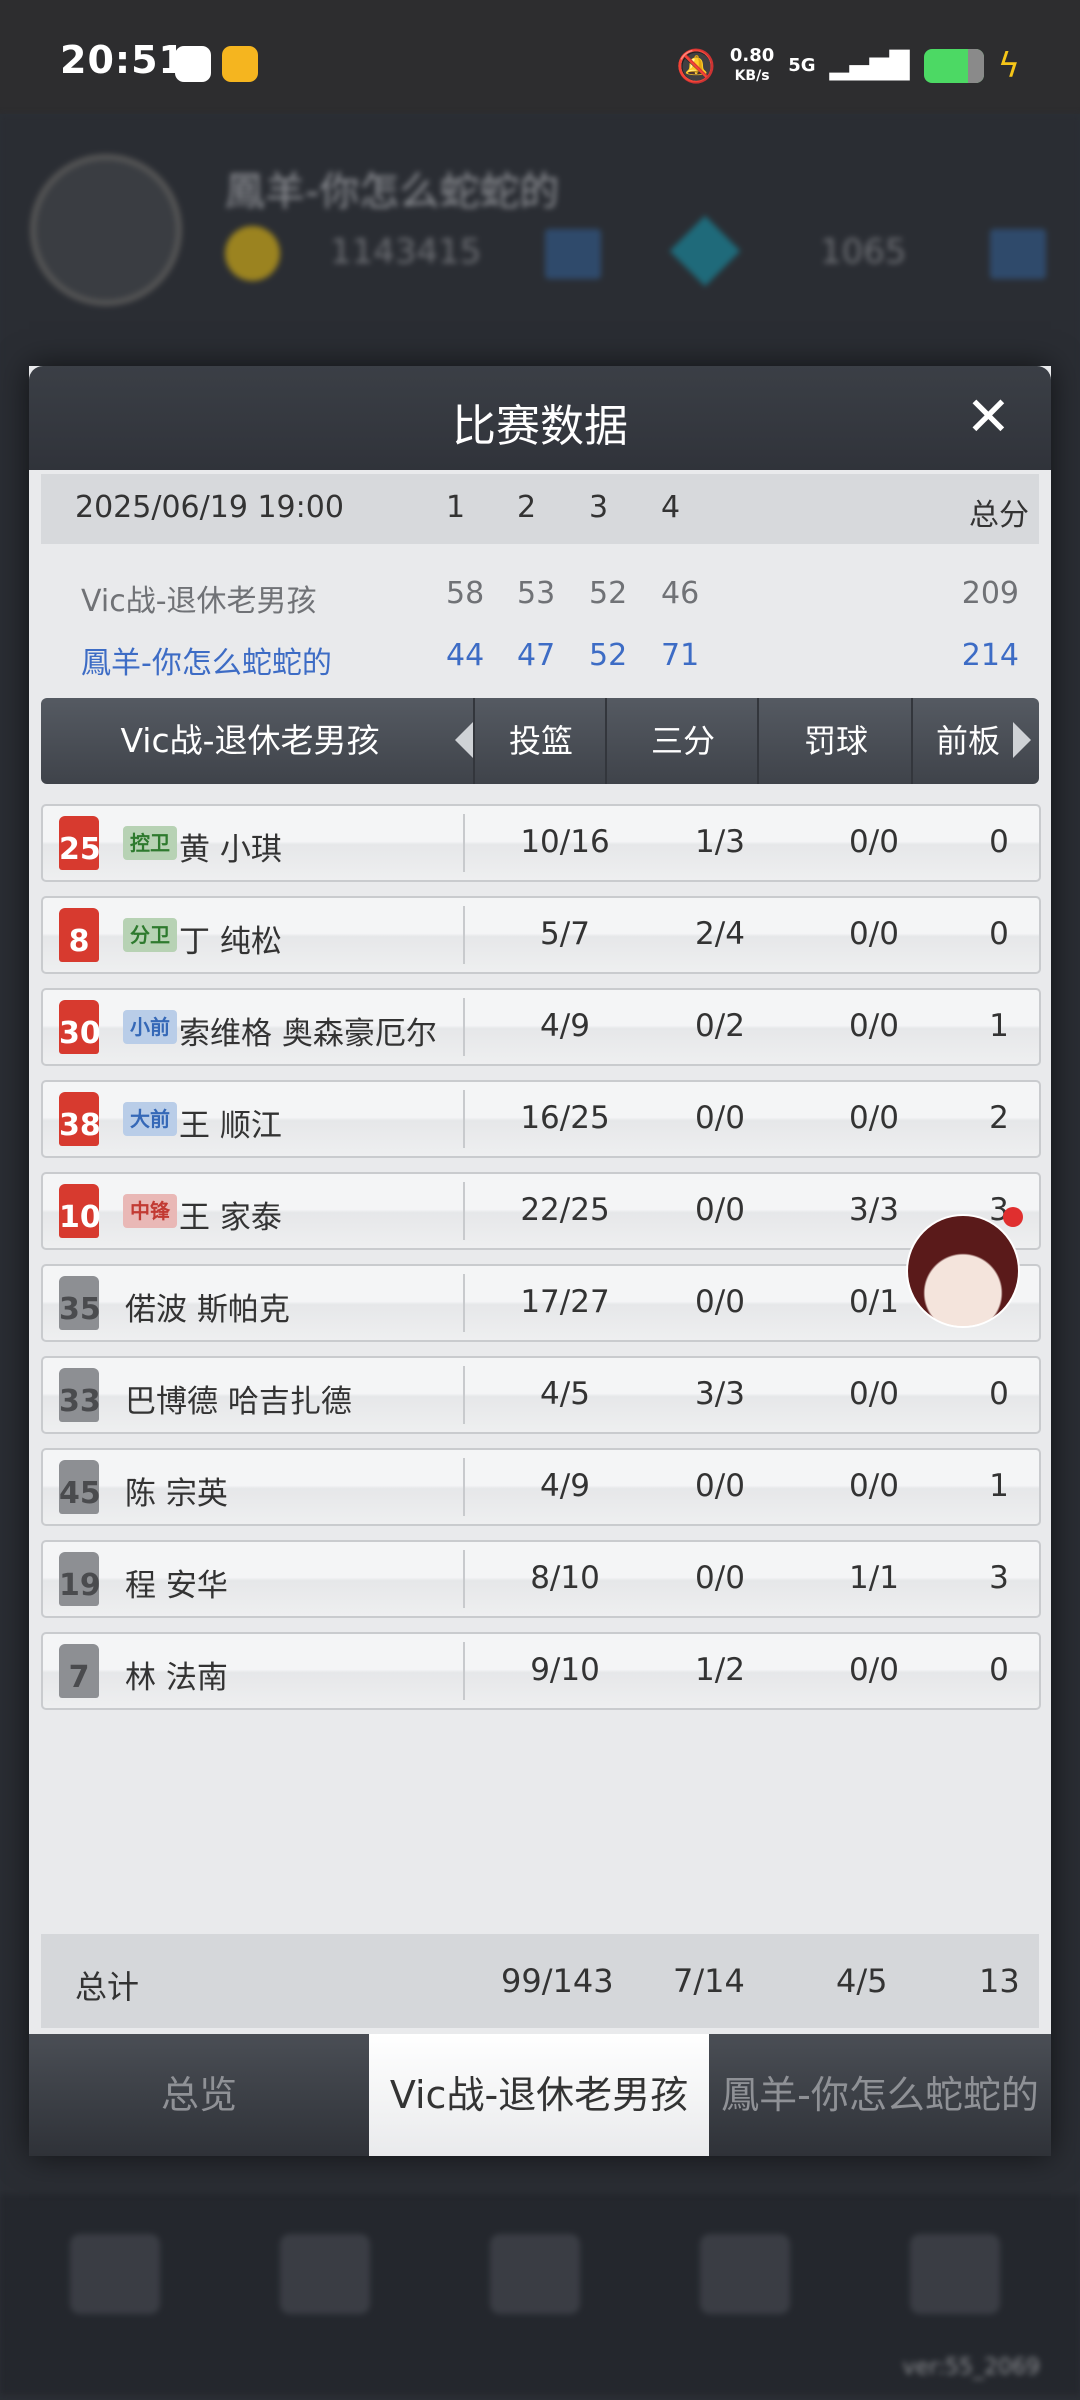  What do you see at coordinates (80, 843) in the screenshot?
I see `jersey-icon: 25` at bounding box center [80, 843].